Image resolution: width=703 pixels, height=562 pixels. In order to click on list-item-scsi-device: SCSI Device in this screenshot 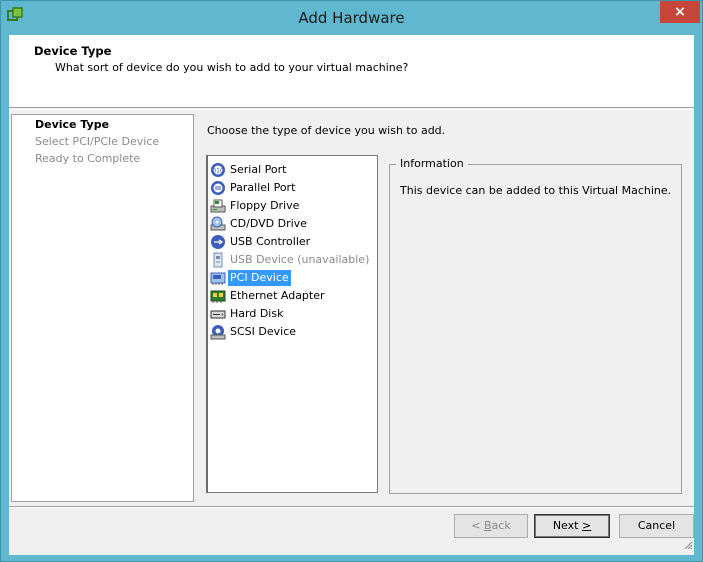, I will do `click(254, 331)`.